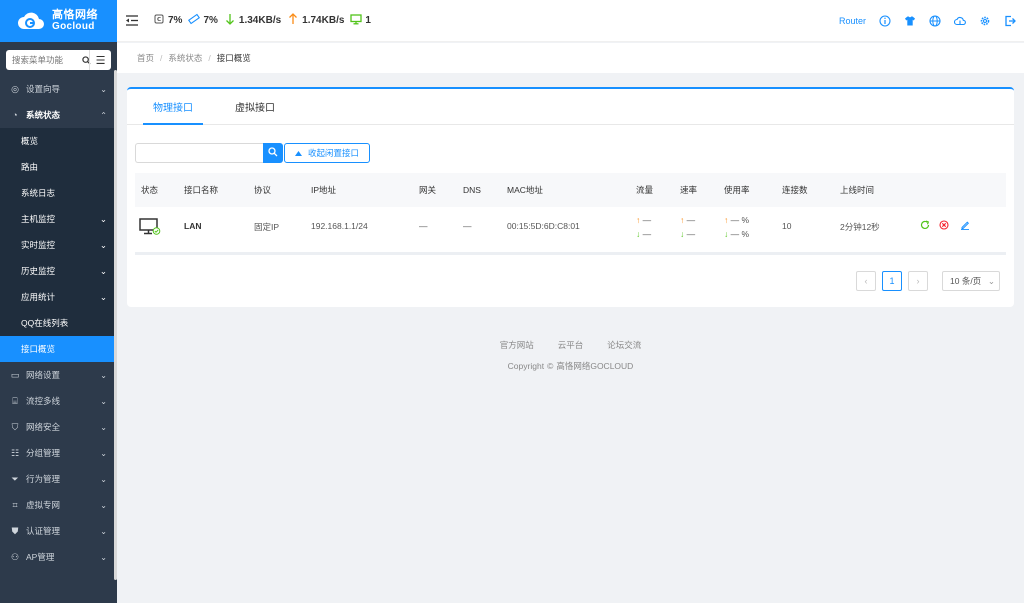  Describe the element at coordinates (267, 227) in the screenshot. I see `interface-protocol: 固定IP` at that location.